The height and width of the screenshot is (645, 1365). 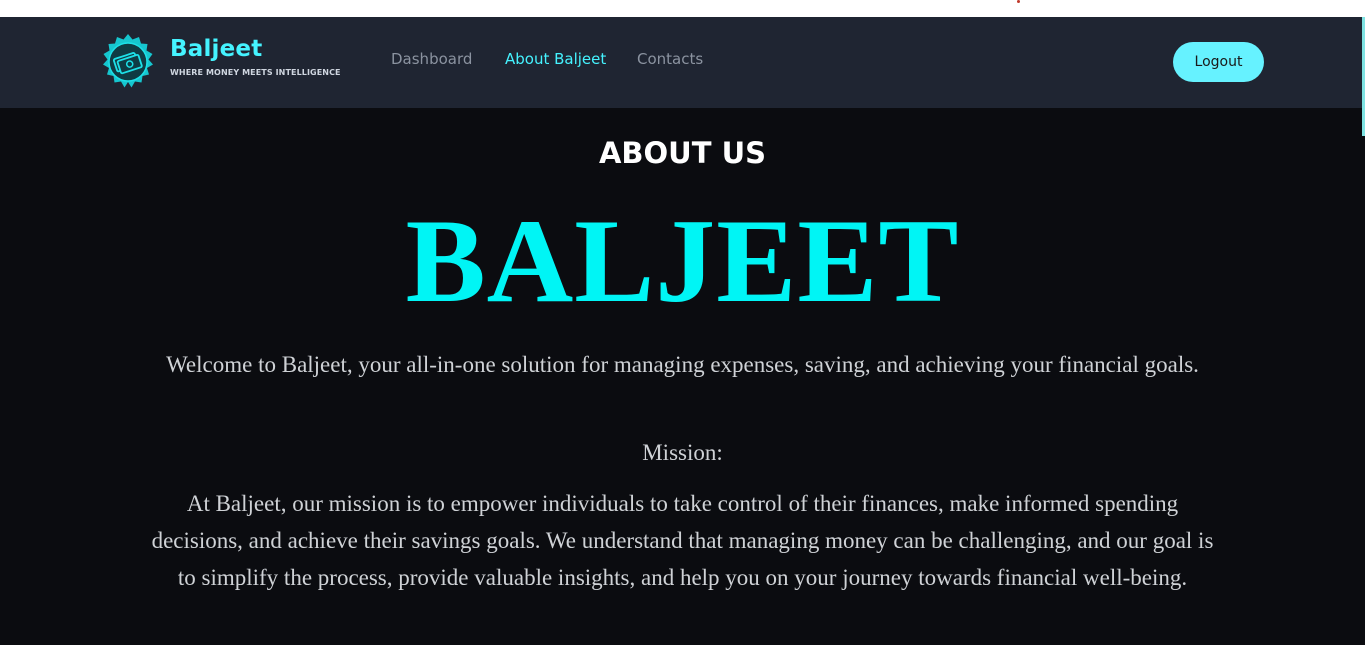 I want to click on mission-label: Mission:, so click(x=682, y=452).